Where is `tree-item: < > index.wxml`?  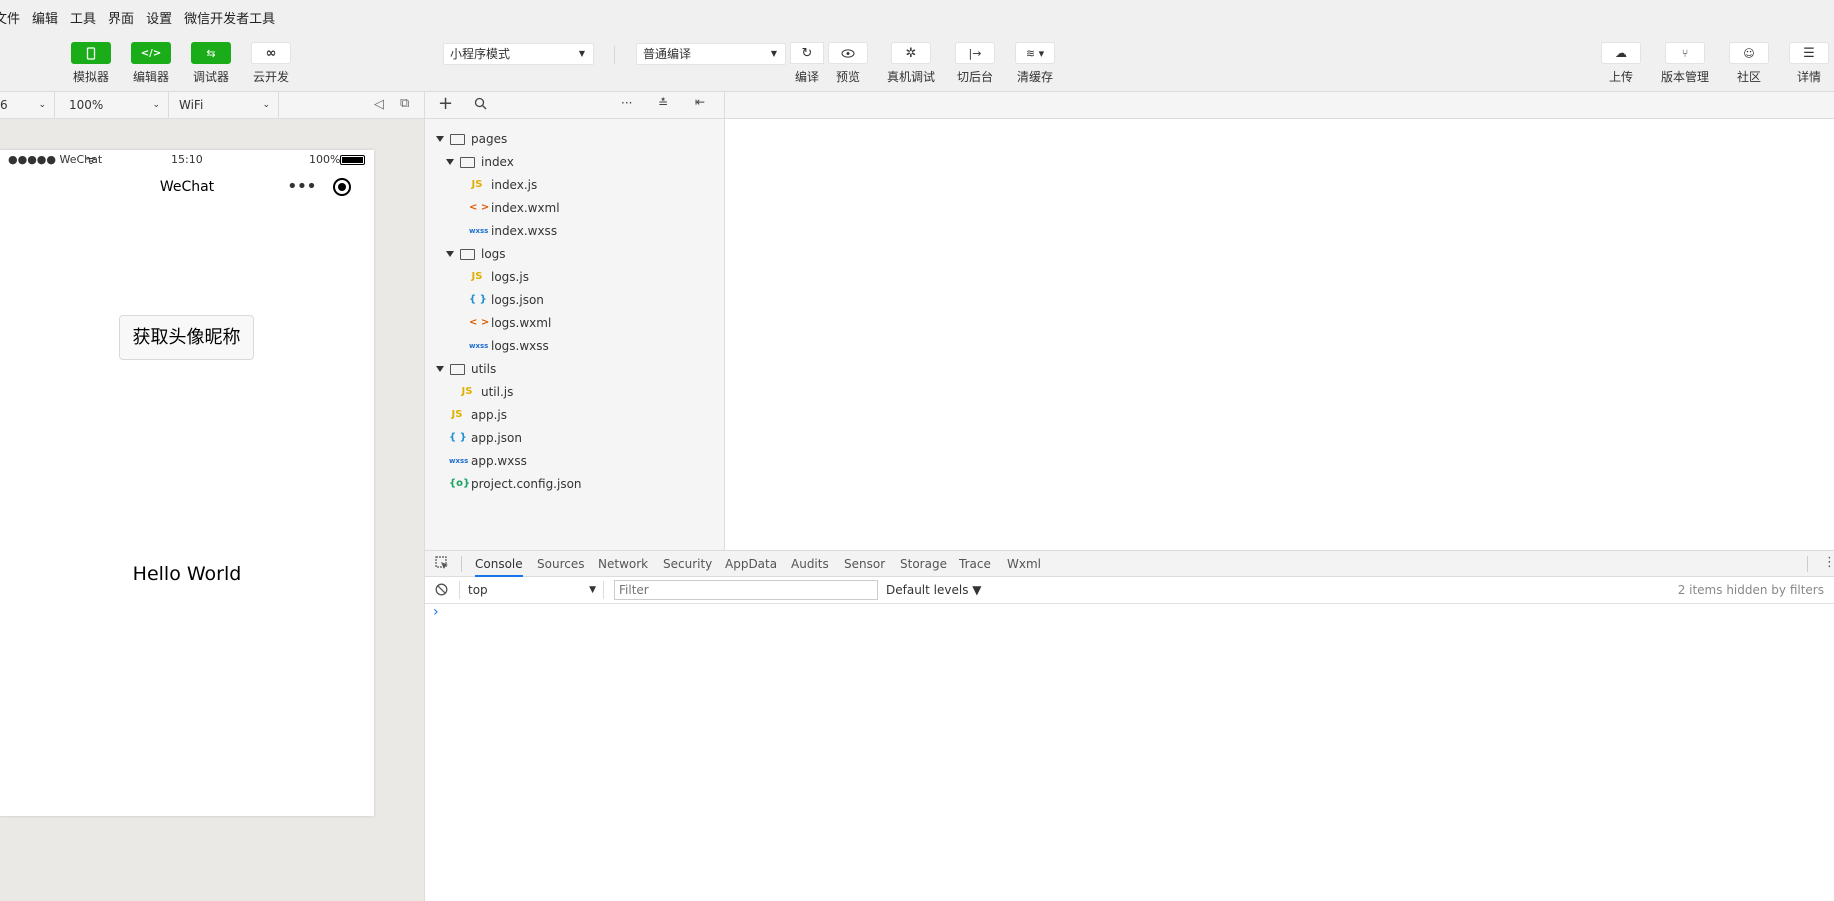 tree-item: < > index.wxml is located at coordinates (514, 208).